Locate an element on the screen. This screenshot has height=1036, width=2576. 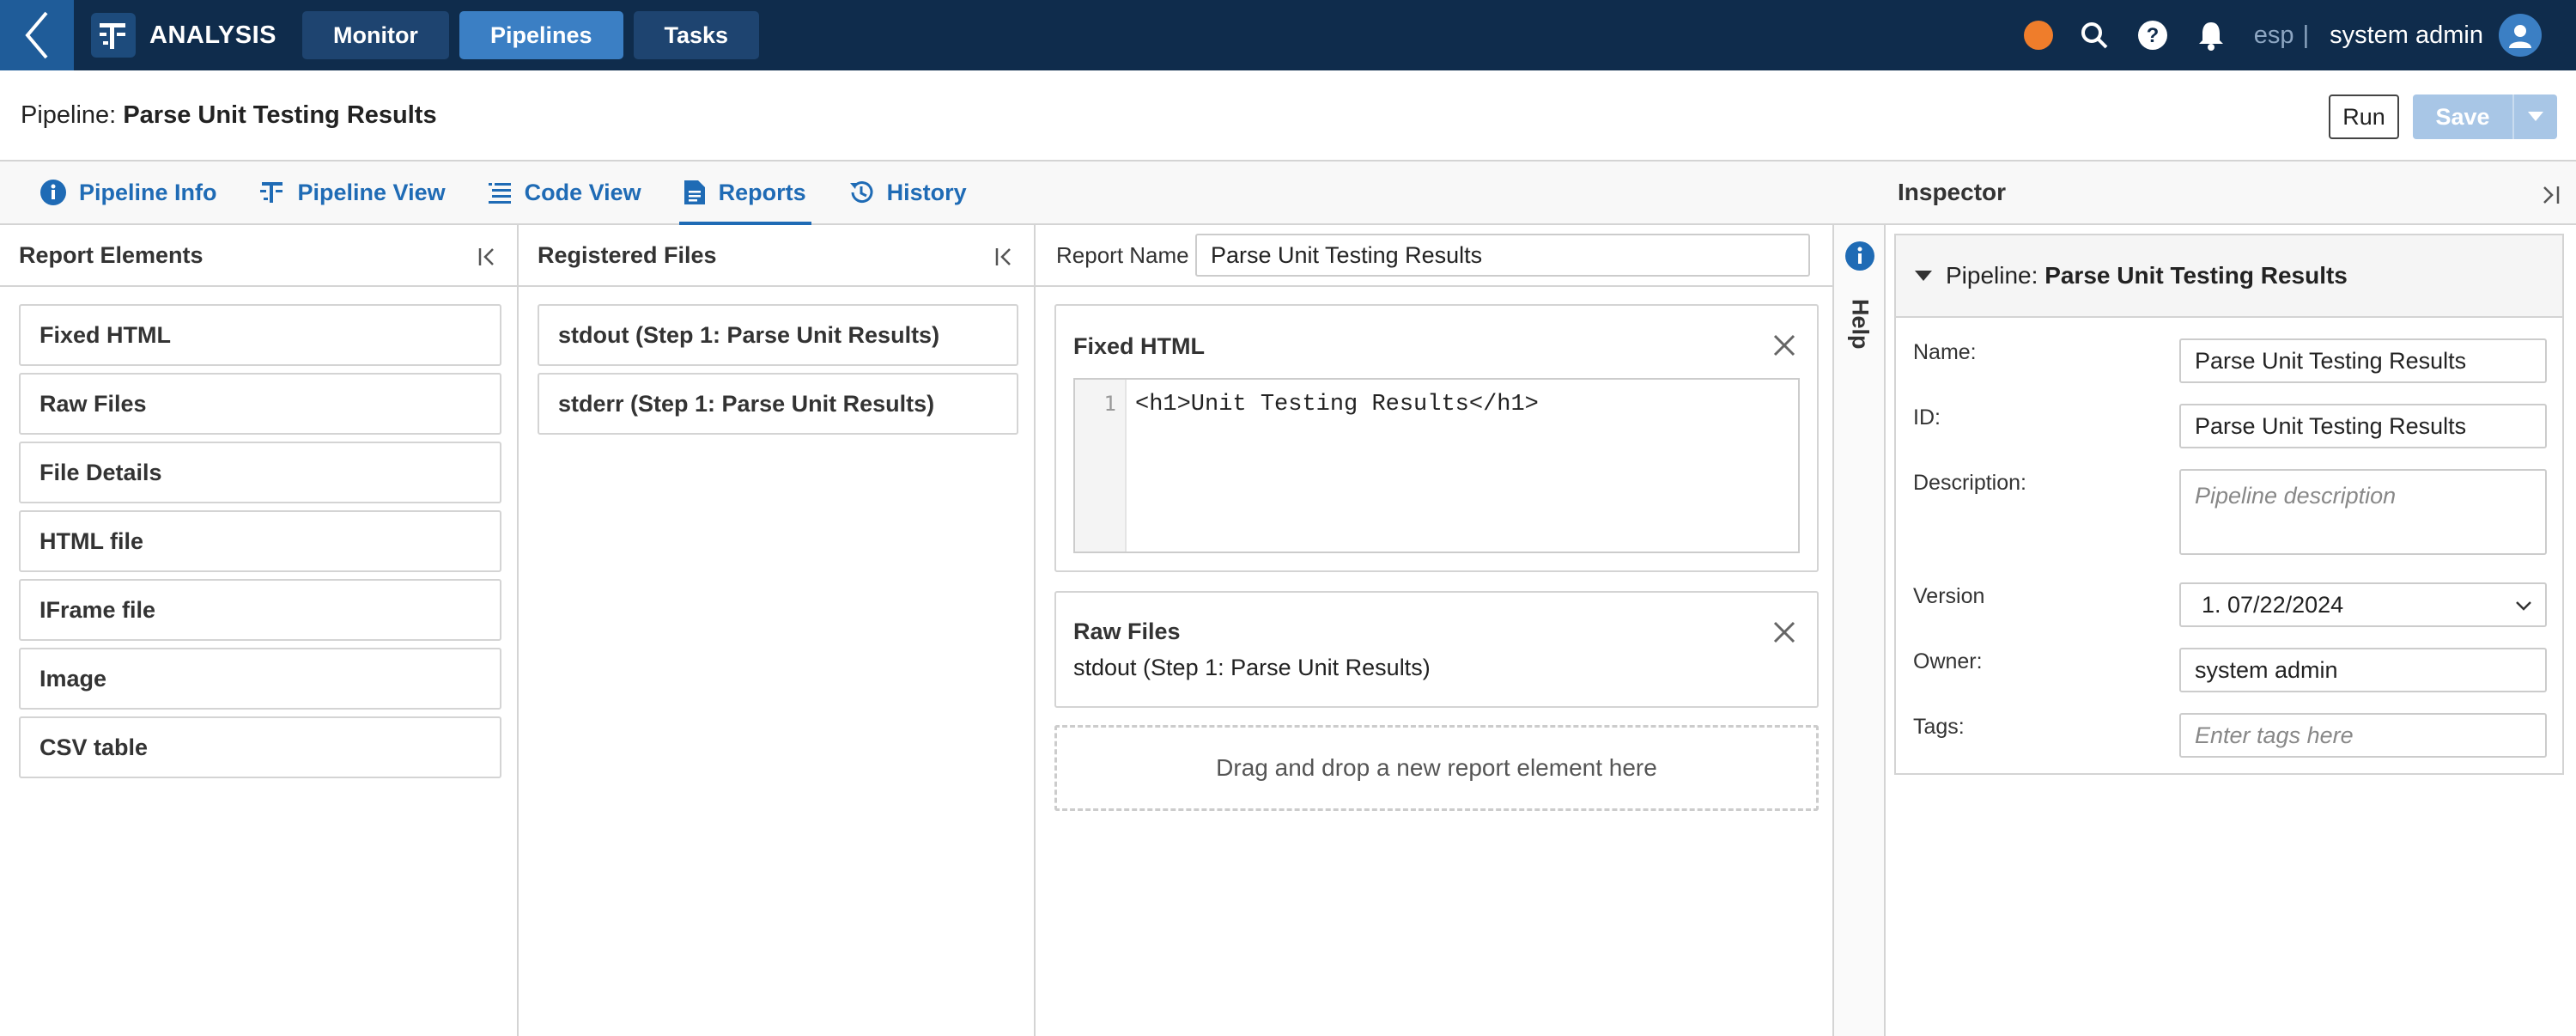
list-item: HTML file is located at coordinates (260, 541).